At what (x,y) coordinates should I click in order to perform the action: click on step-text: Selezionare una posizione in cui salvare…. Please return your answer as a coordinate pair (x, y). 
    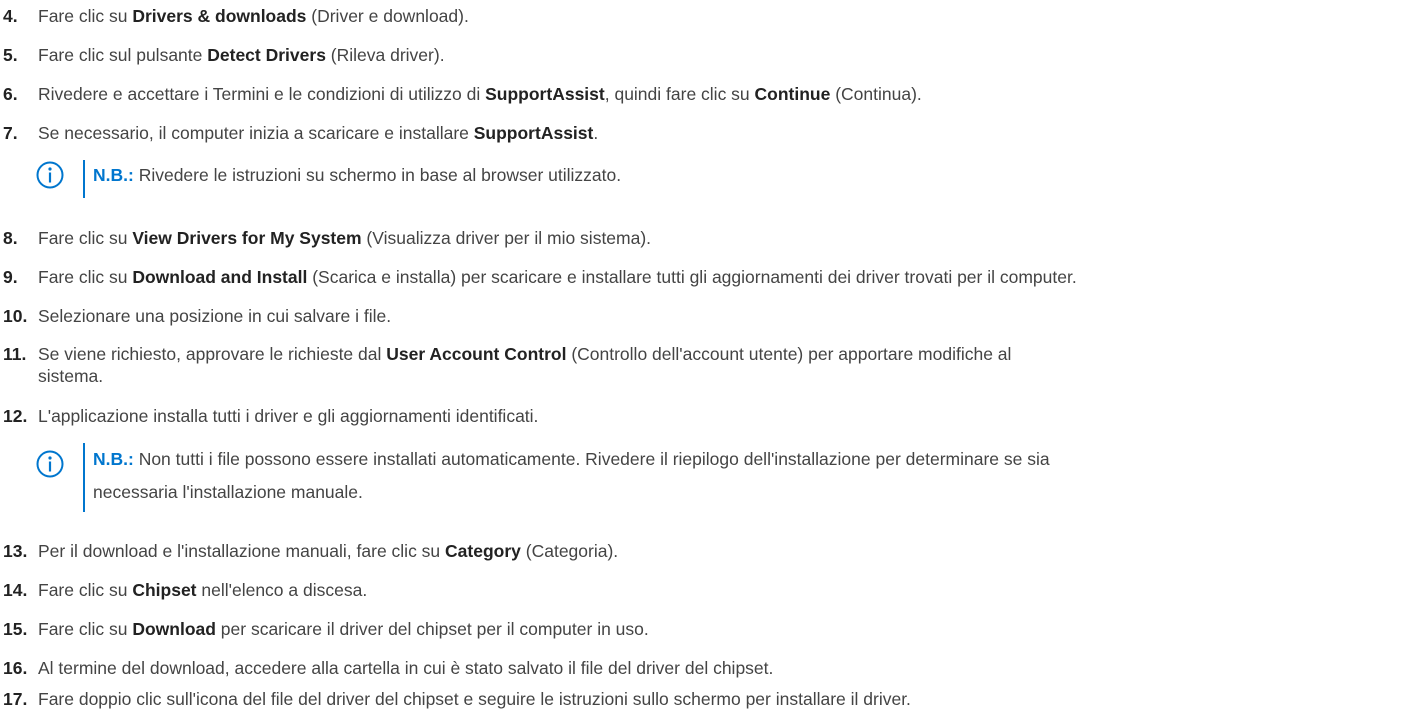
    Looking at the image, I should click on (215, 316).